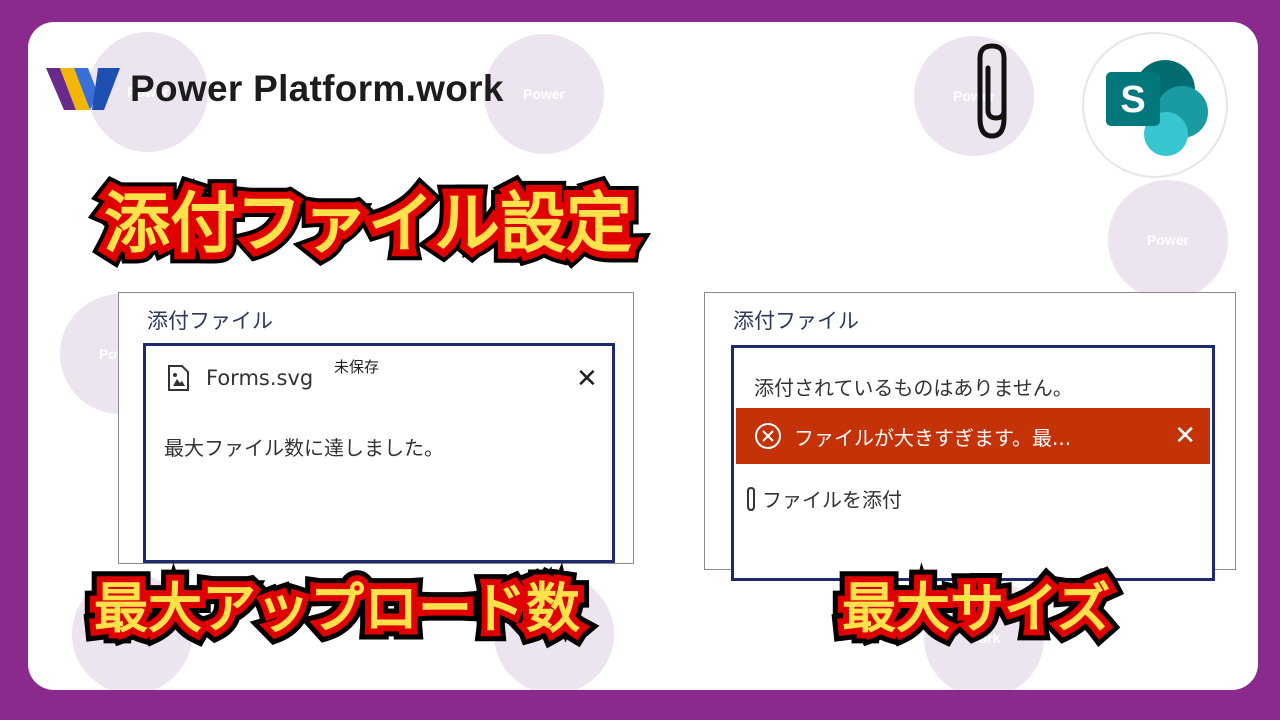 Image resolution: width=1280 pixels, height=720 pixels. What do you see at coordinates (357, 367) in the screenshot?
I see `unsaved-badge: 未保存` at bounding box center [357, 367].